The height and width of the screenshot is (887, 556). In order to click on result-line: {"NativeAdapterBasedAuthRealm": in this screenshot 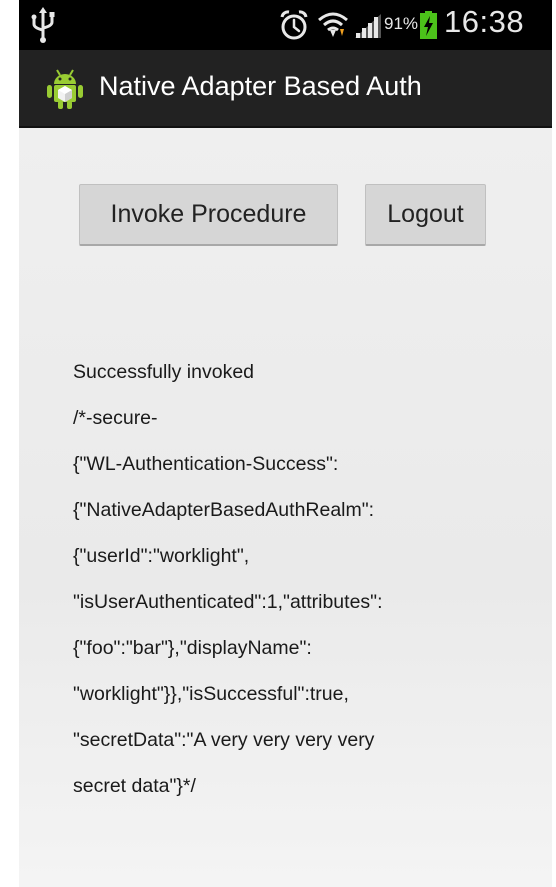, I will do `click(224, 510)`.